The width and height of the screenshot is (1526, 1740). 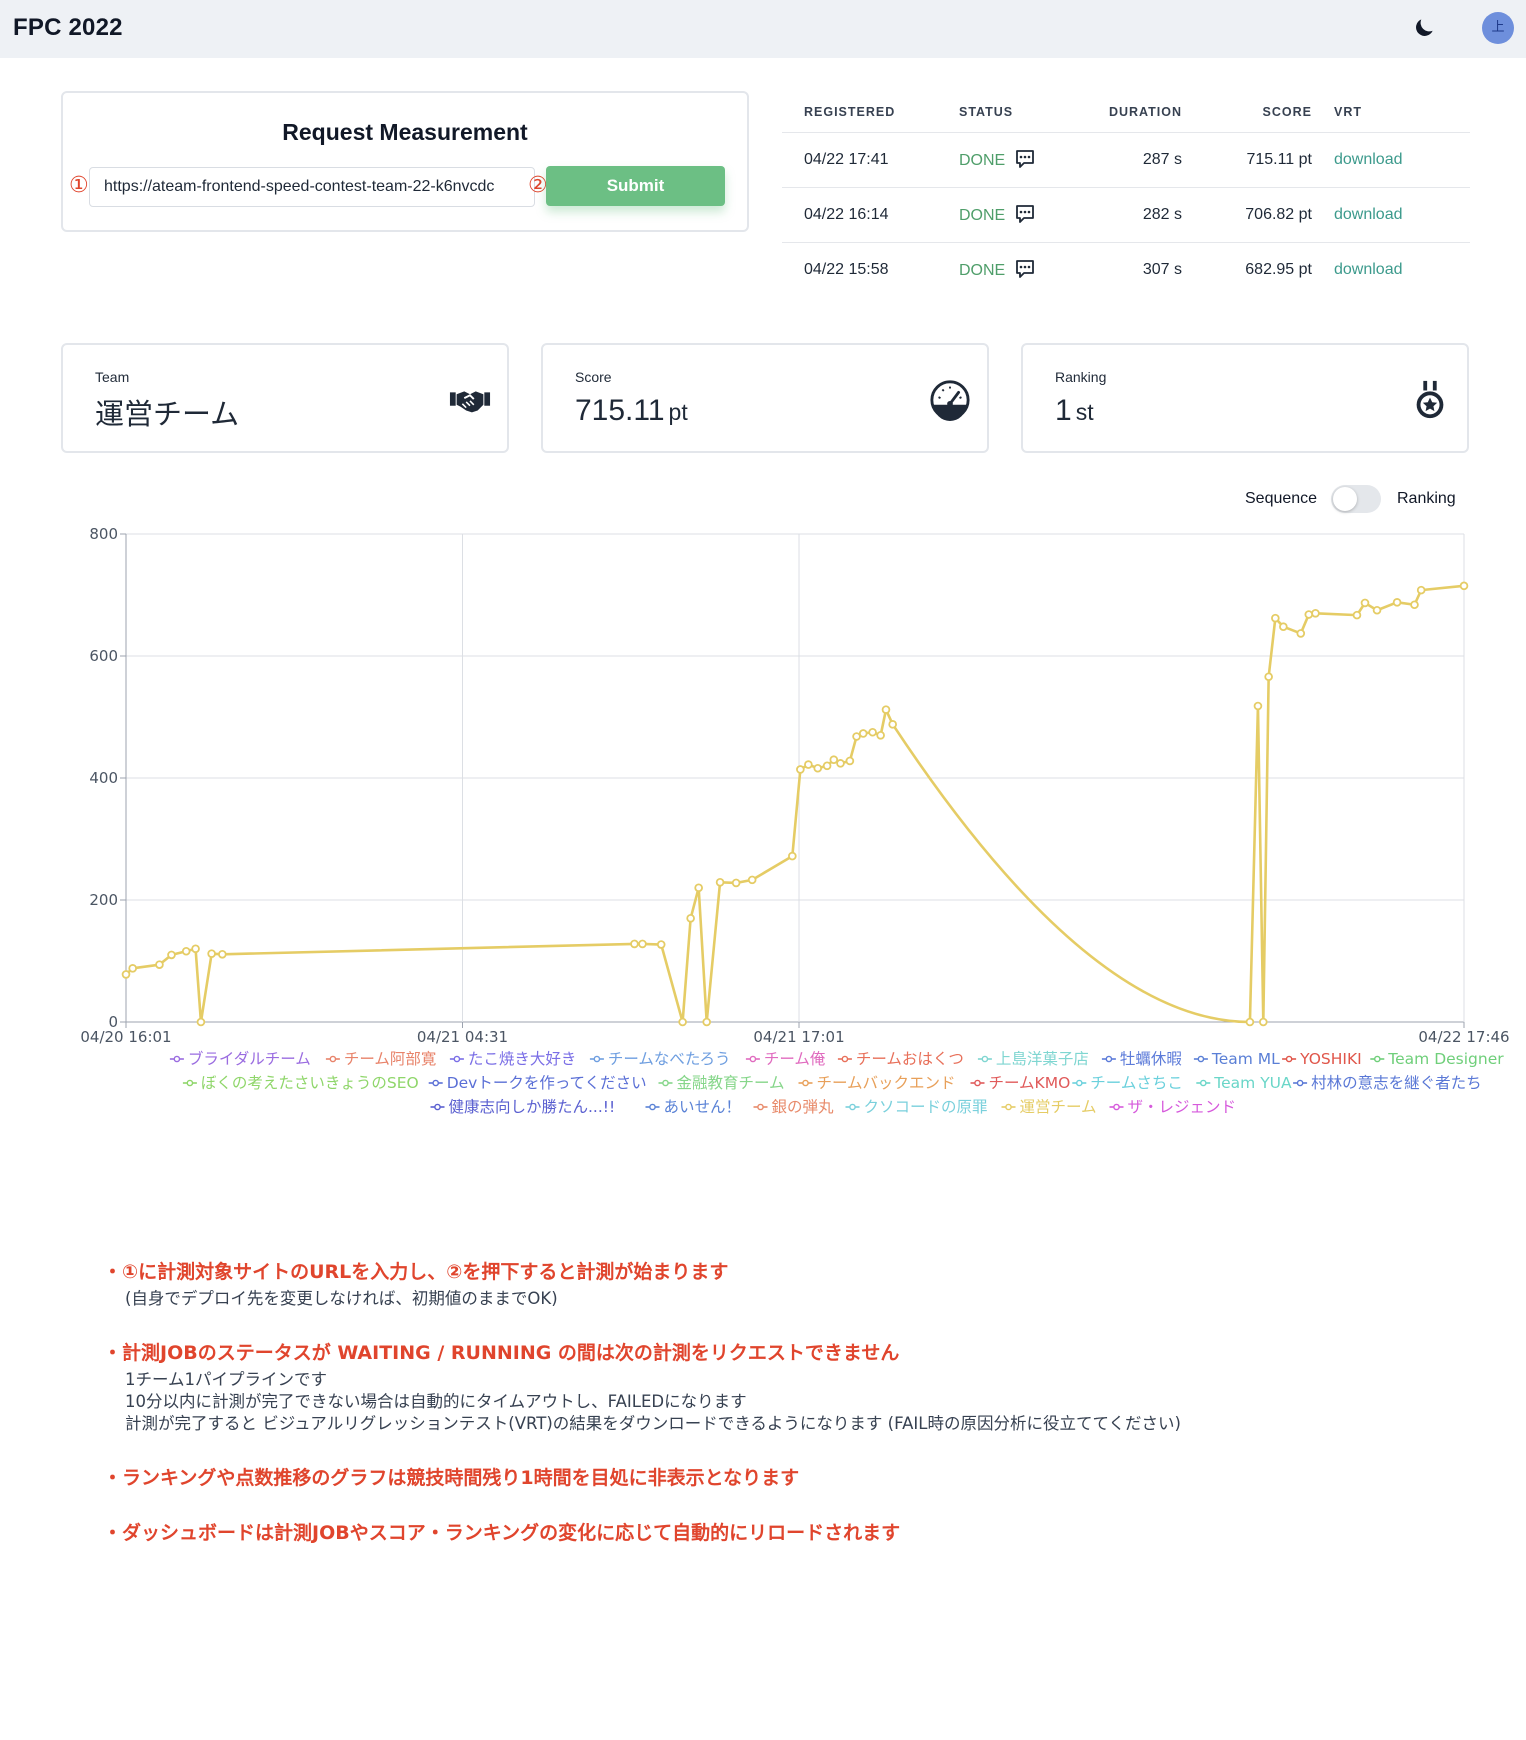 What do you see at coordinates (1162, 269) in the screenshot?
I see `duration-cell: 307 s` at bounding box center [1162, 269].